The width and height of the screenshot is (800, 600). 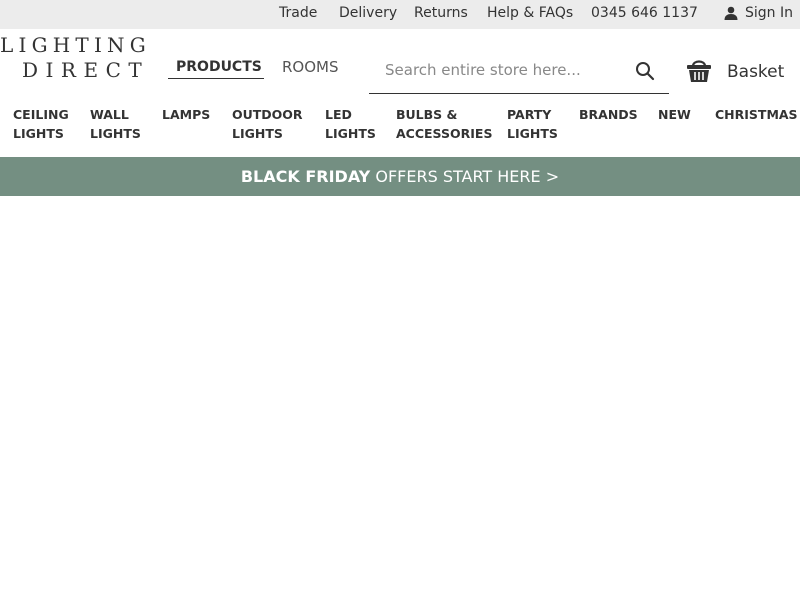 I want to click on delivery-link: Delivery, so click(x=368, y=13).